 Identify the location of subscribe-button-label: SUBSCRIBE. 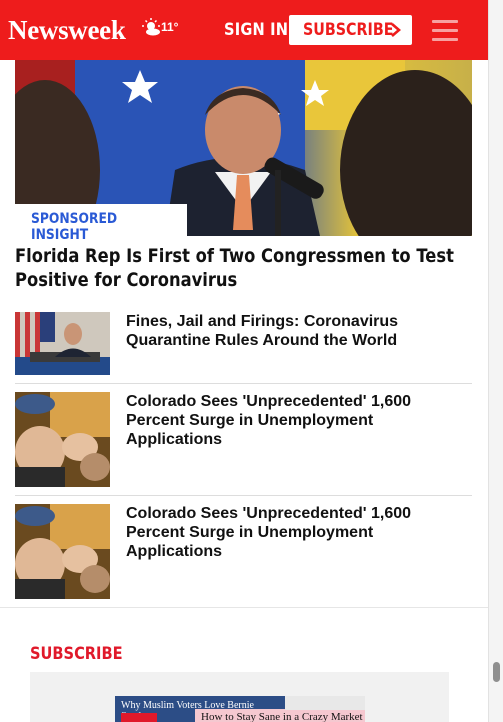
(348, 30).